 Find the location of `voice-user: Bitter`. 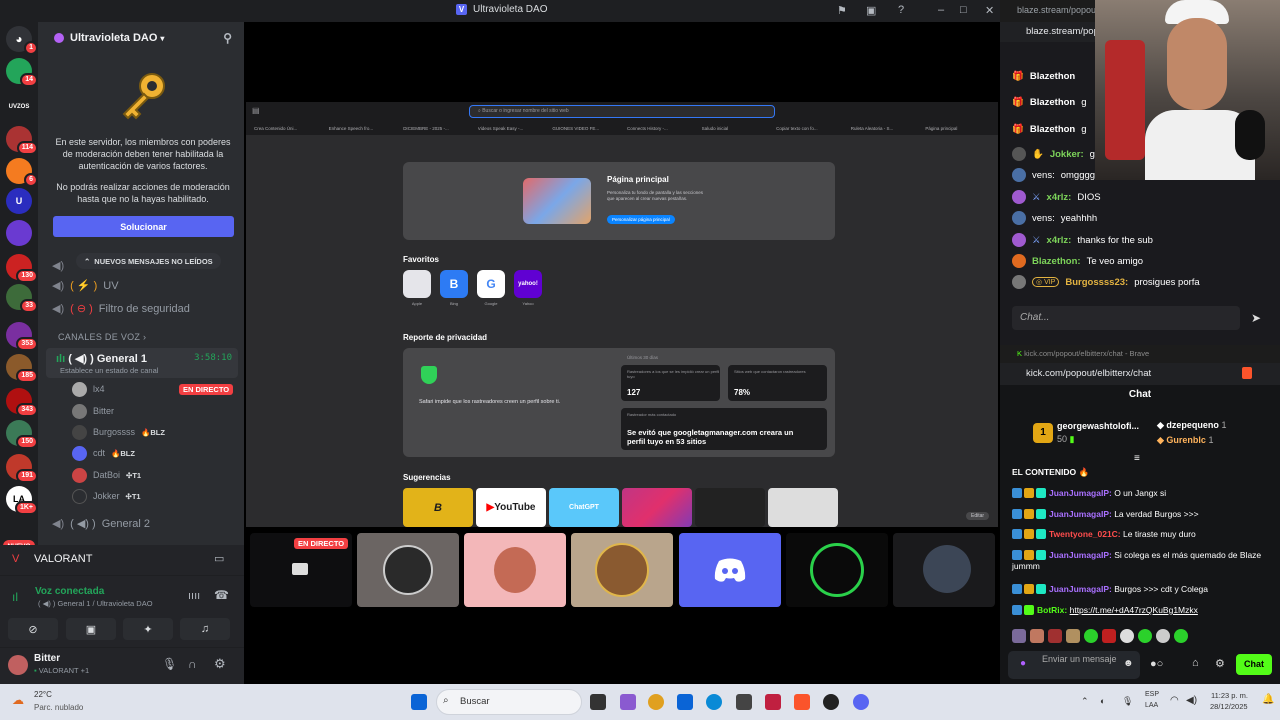

voice-user: Bitter is located at coordinates (93, 411).